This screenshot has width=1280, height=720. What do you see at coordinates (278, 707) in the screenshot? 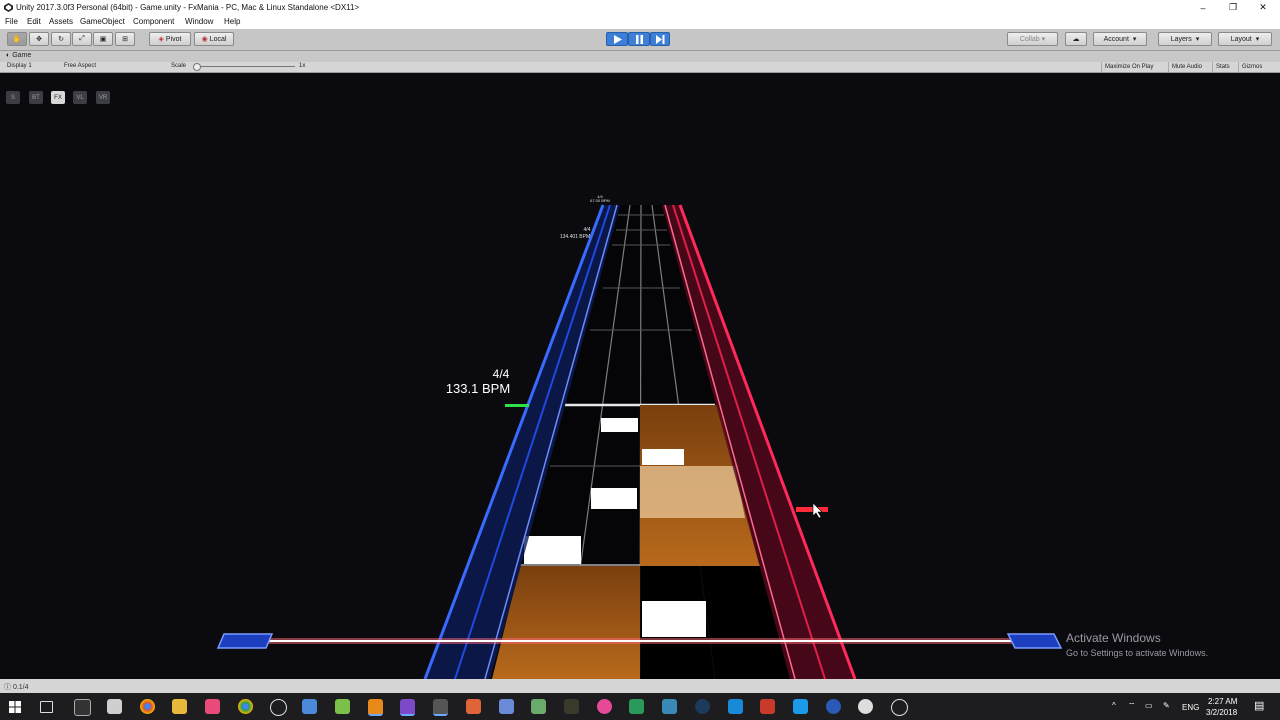
I see `foobar-icon` at bounding box center [278, 707].